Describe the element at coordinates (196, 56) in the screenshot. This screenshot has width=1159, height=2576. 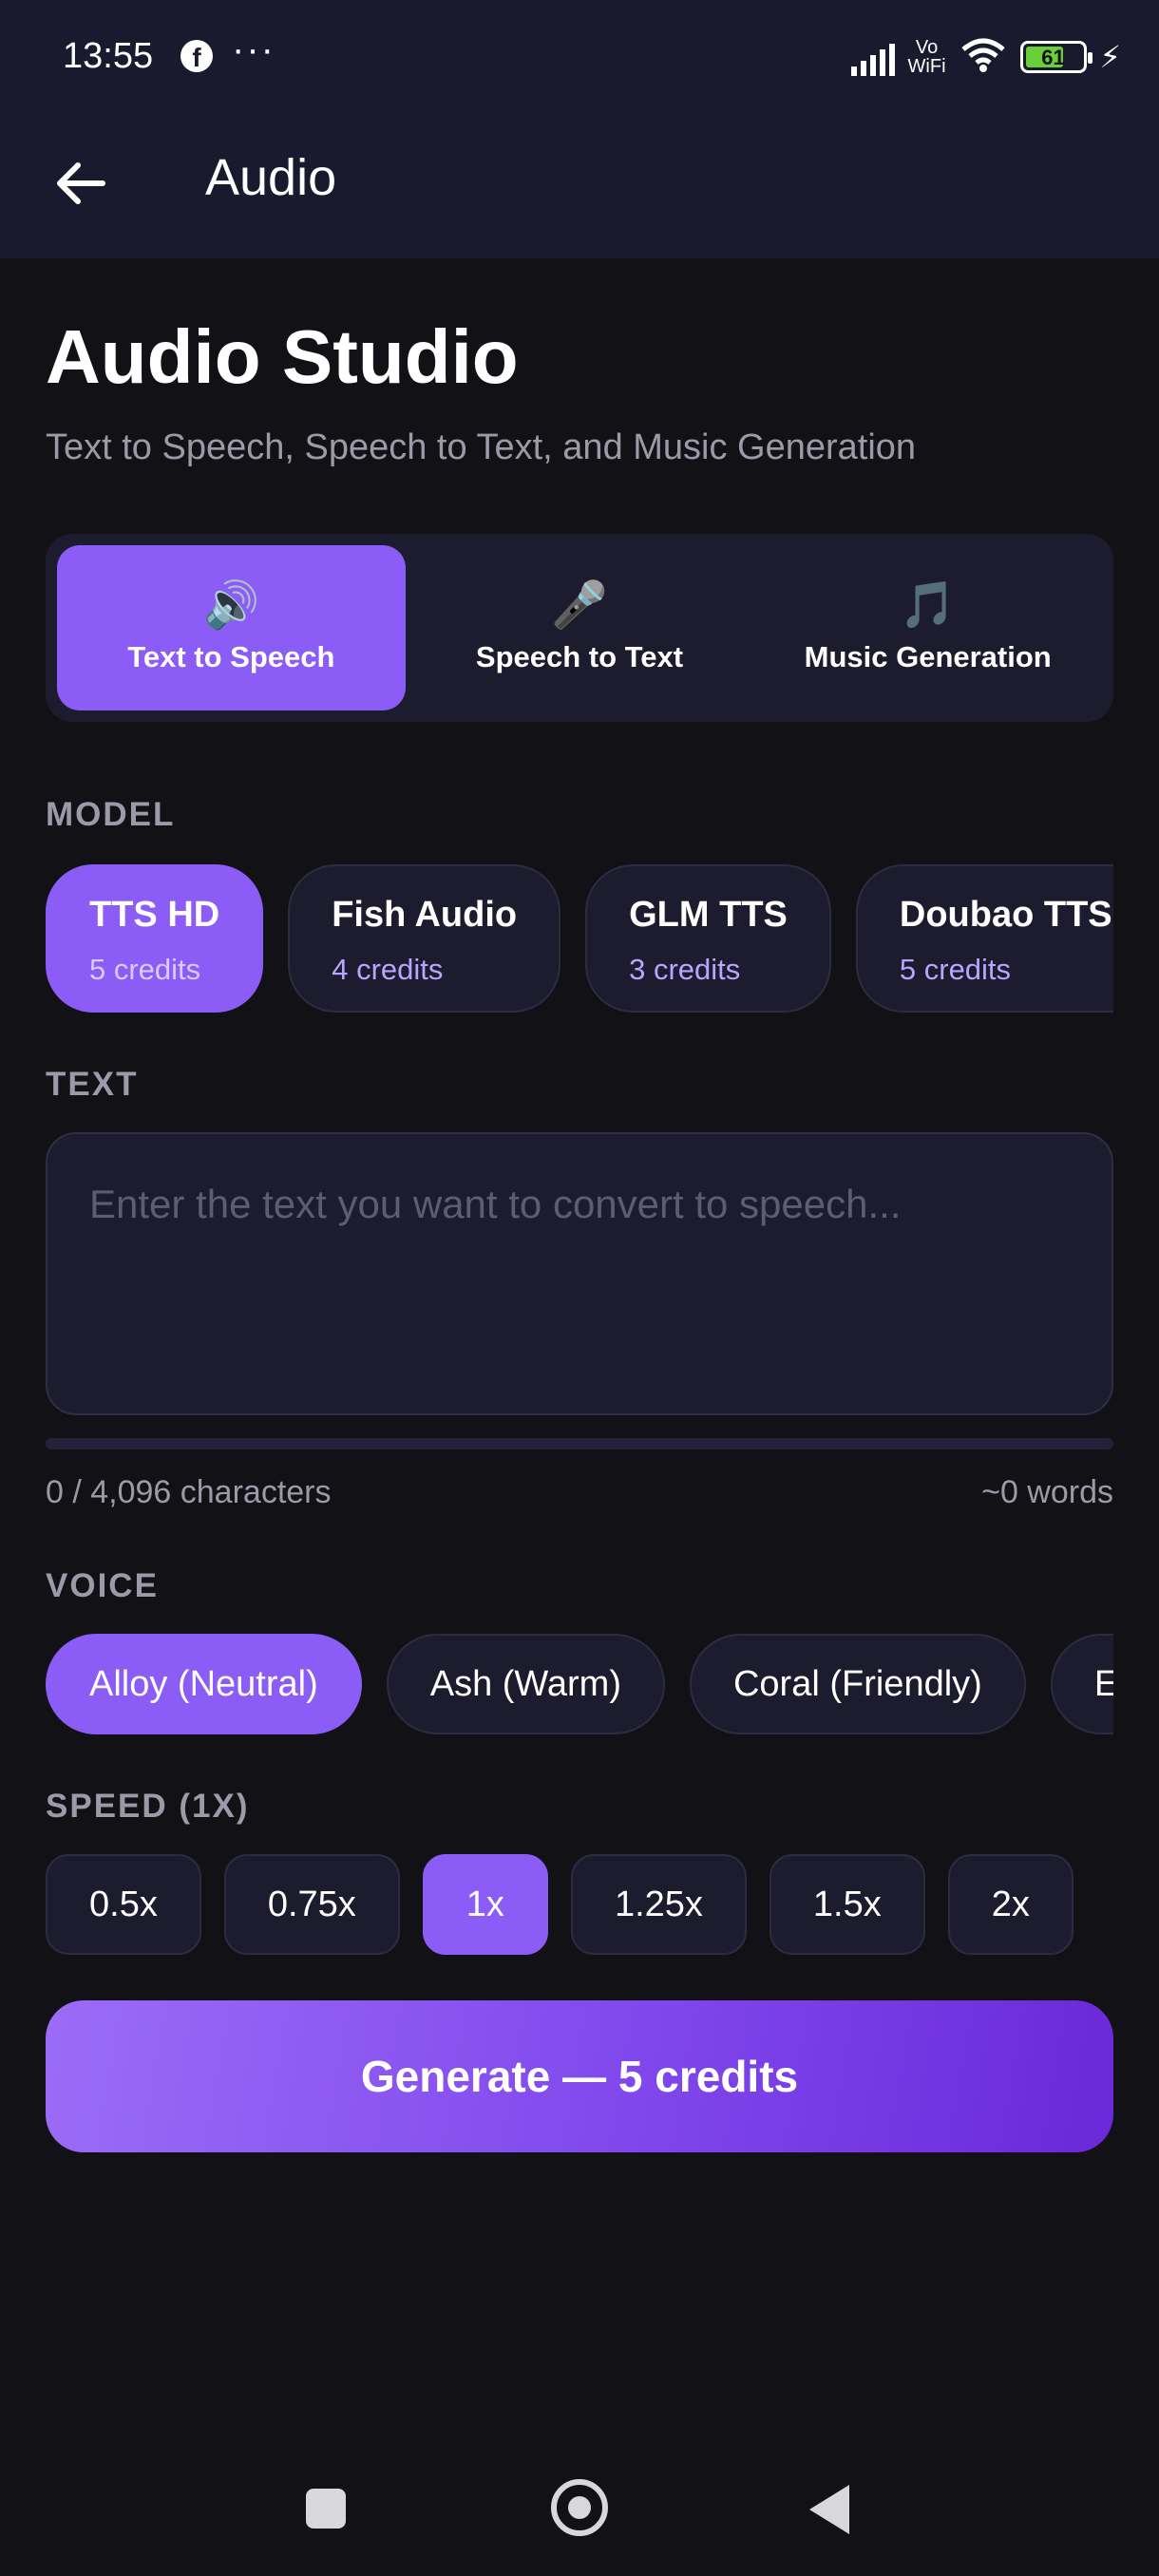
I see `facebook-icon: f` at that location.